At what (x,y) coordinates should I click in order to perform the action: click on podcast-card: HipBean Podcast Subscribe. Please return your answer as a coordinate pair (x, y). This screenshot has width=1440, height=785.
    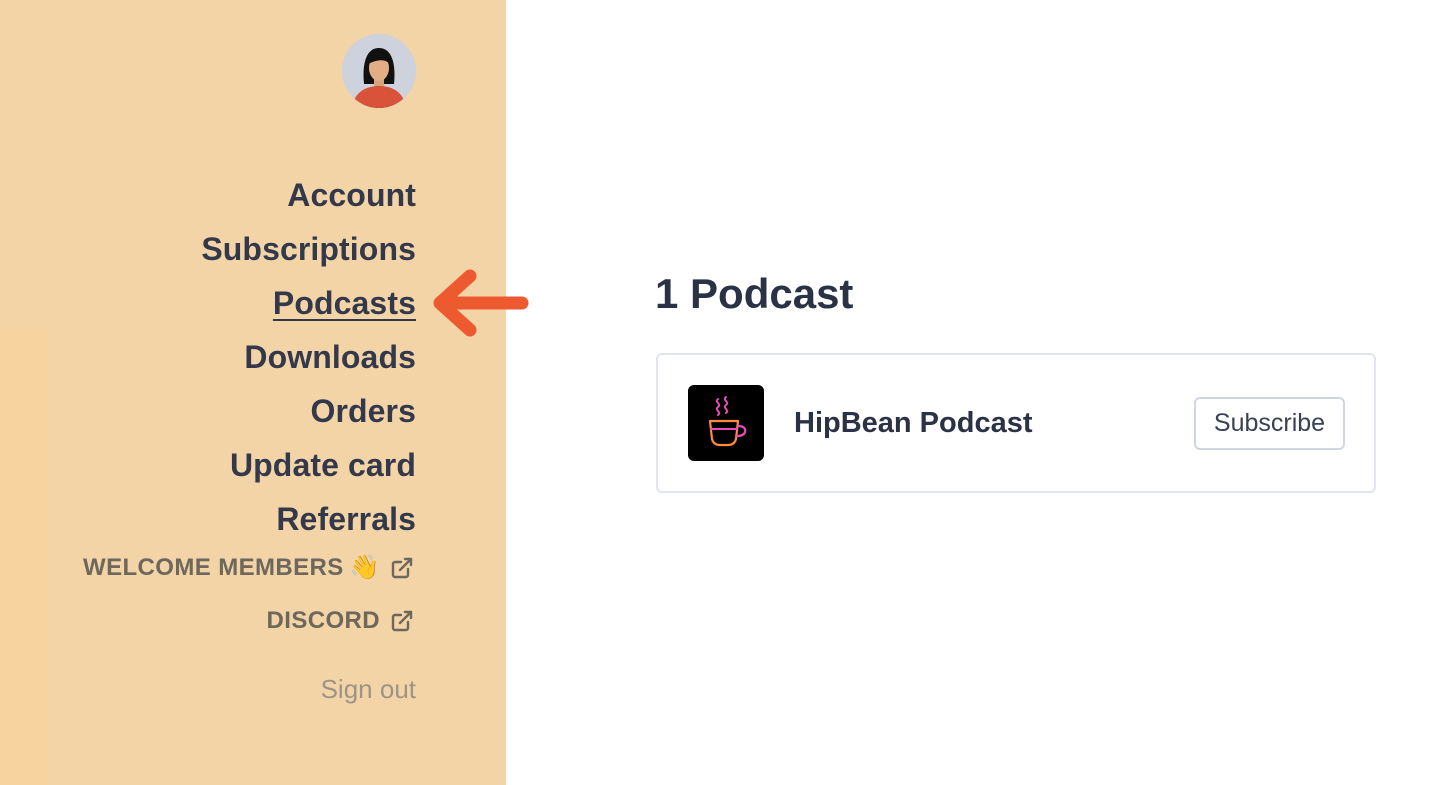
    Looking at the image, I should click on (1016, 423).